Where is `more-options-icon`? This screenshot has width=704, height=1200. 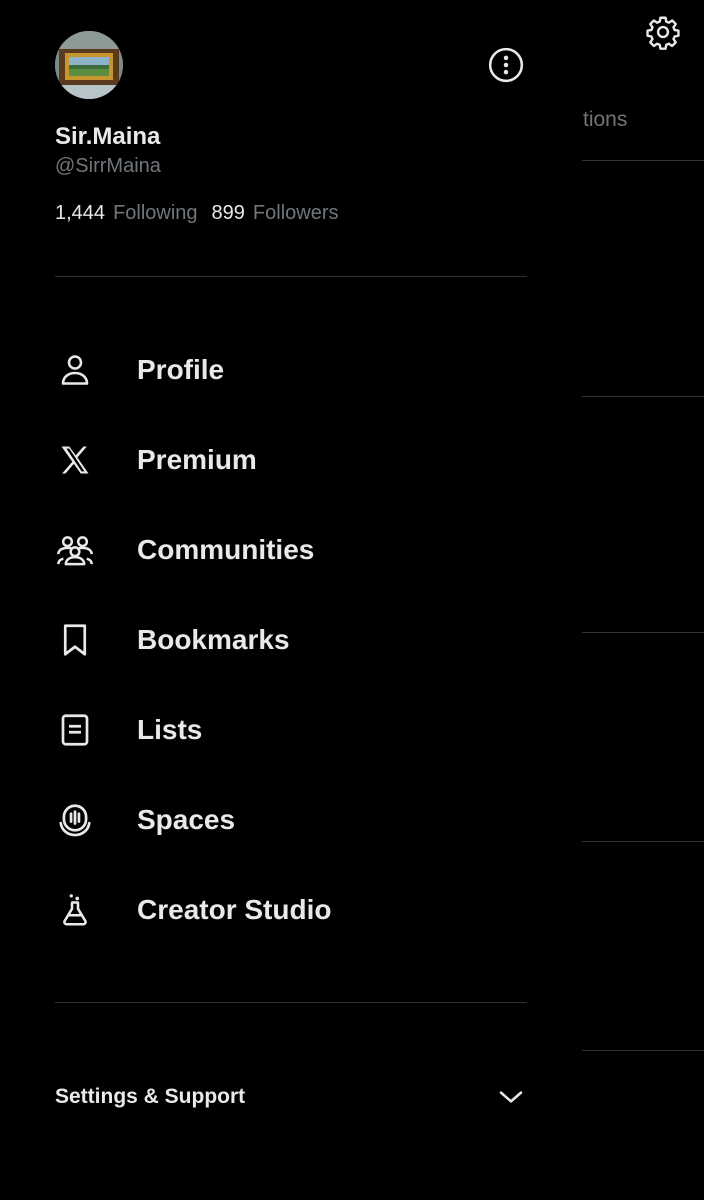 more-options-icon is located at coordinates (506, 65).